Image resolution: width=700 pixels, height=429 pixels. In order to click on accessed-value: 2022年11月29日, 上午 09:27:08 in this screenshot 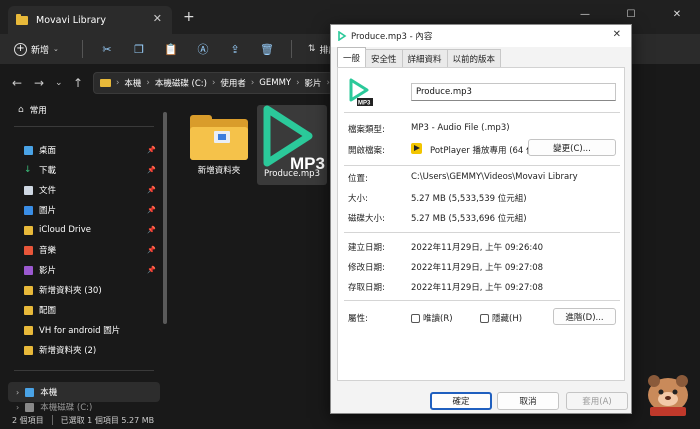, I will do `click(477, 288)`.